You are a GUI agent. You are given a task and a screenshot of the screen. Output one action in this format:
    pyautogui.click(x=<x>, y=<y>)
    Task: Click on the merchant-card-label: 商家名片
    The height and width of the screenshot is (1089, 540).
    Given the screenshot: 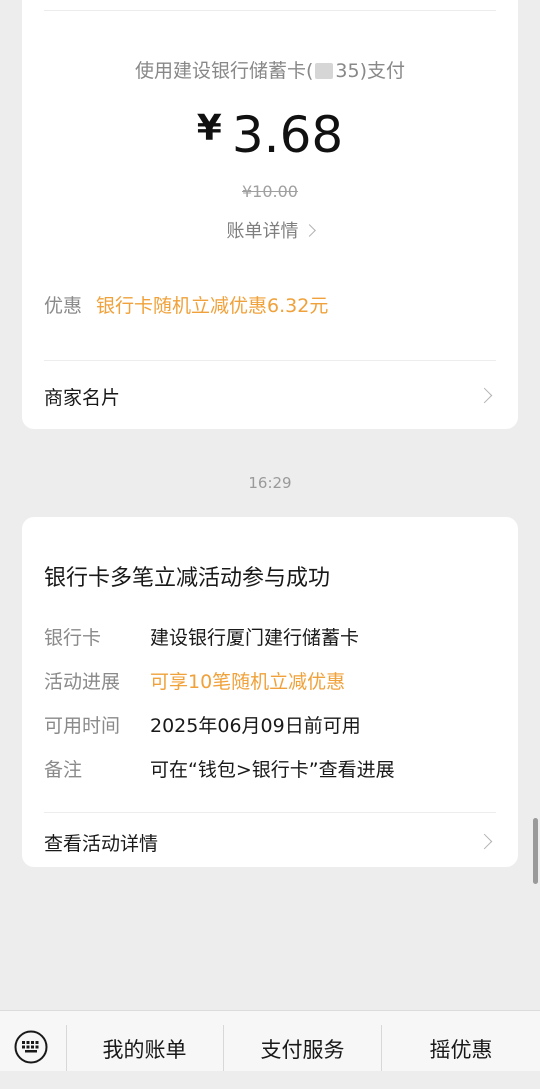 What is the action you would take?
    pyautogui.click(x=82, y=398)
    